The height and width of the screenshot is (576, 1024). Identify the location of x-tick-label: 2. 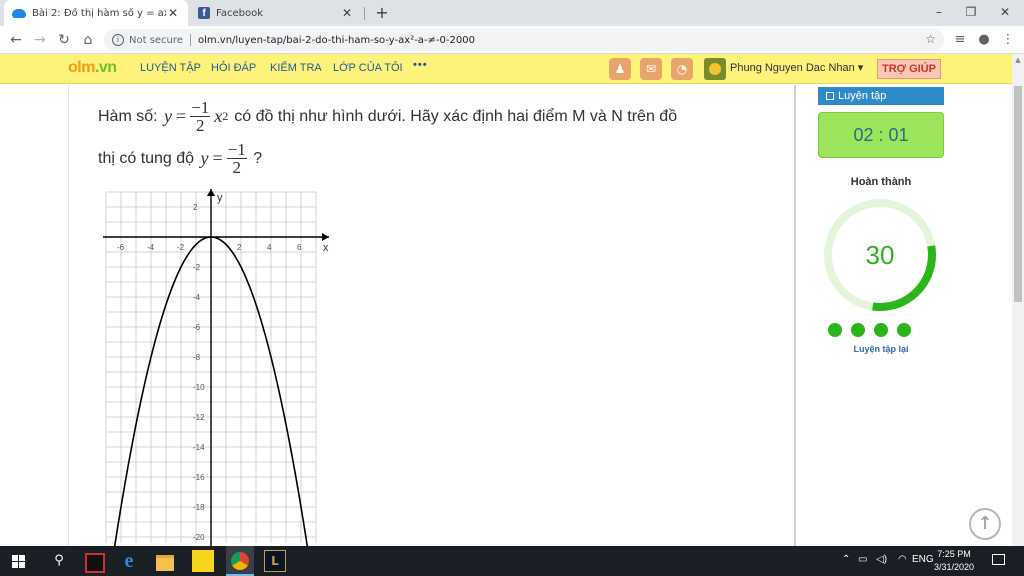
(239, 247).